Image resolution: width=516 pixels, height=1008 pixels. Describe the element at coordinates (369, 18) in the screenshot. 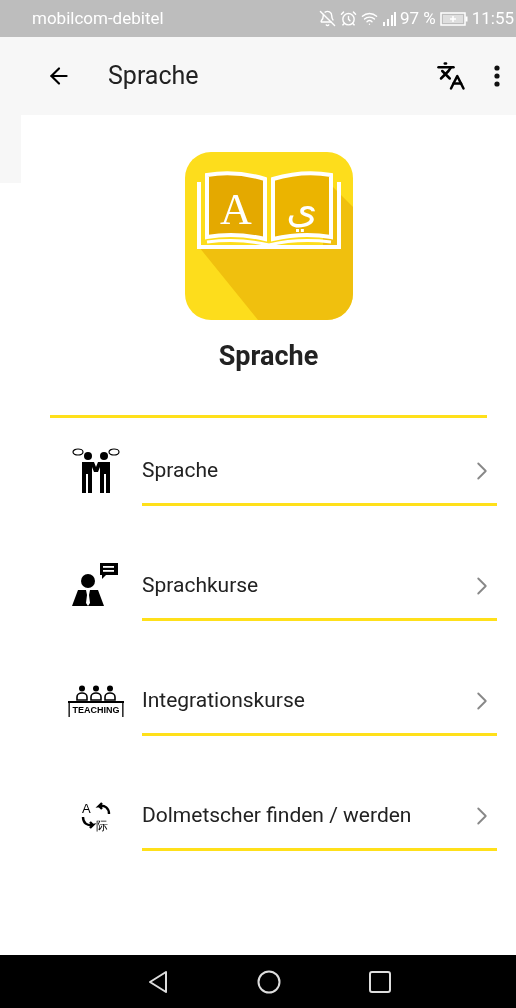

I see `wifi-icon` at that location.